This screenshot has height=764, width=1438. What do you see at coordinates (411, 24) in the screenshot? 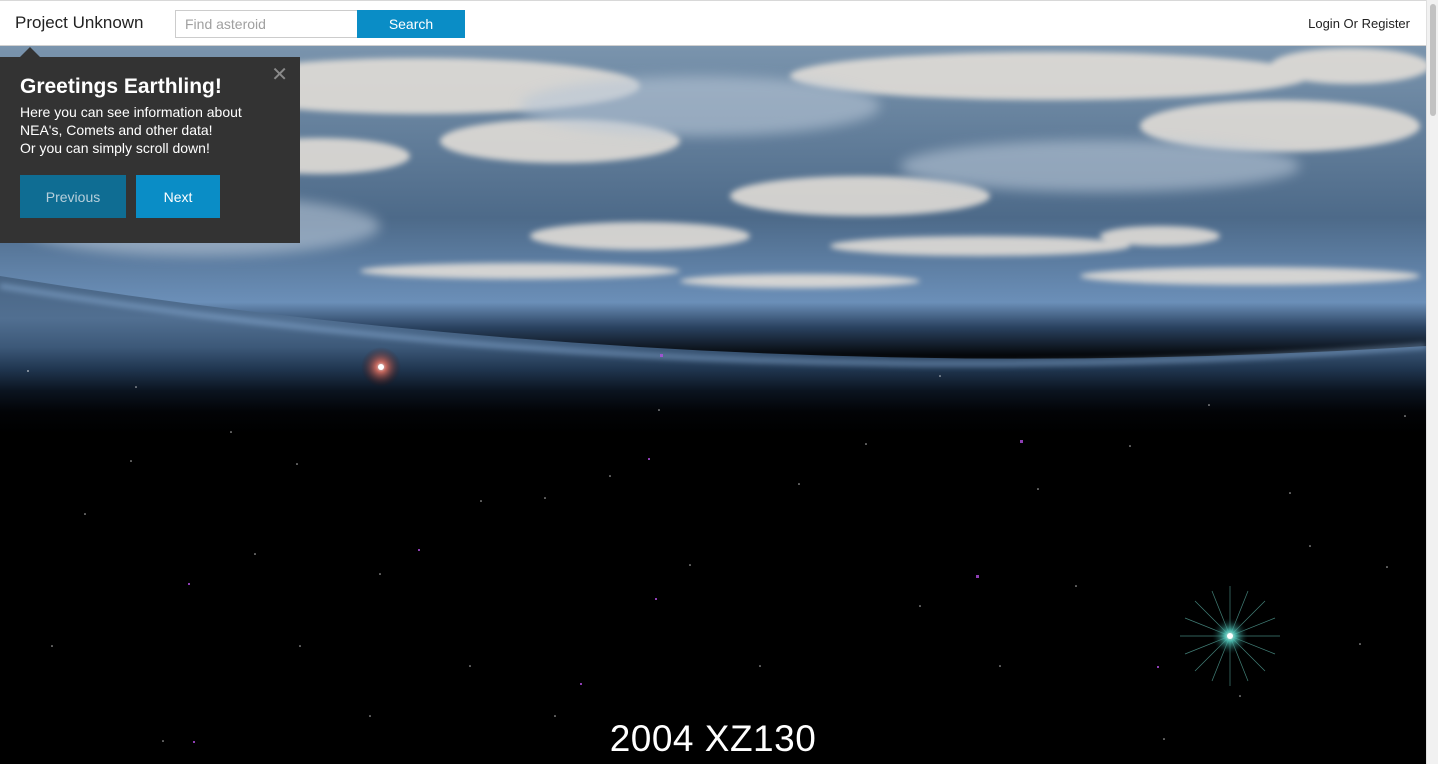
I see `search-button: Search` at bounding box center [411, 24].